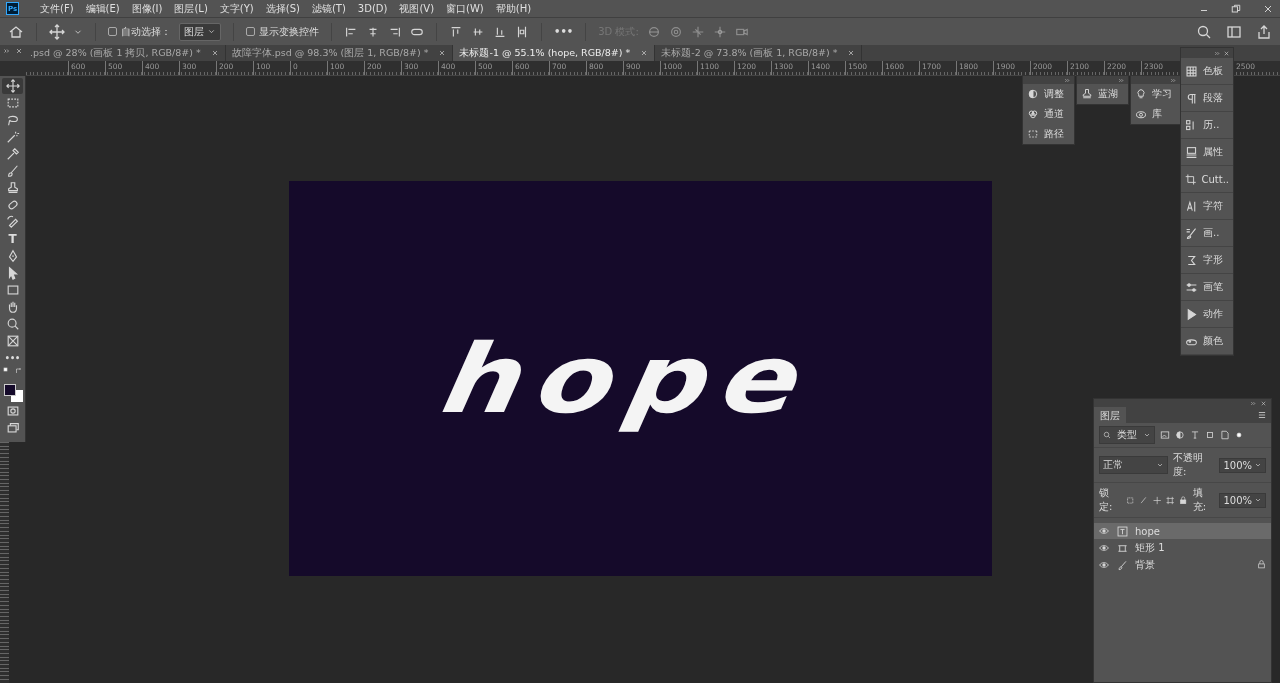 The height and width of the screenshot is (683, 1280). What do you see at coordinates (12, 411) in the screenshot?
I see `quick-mask-icon` at bounding box center [12, 411].